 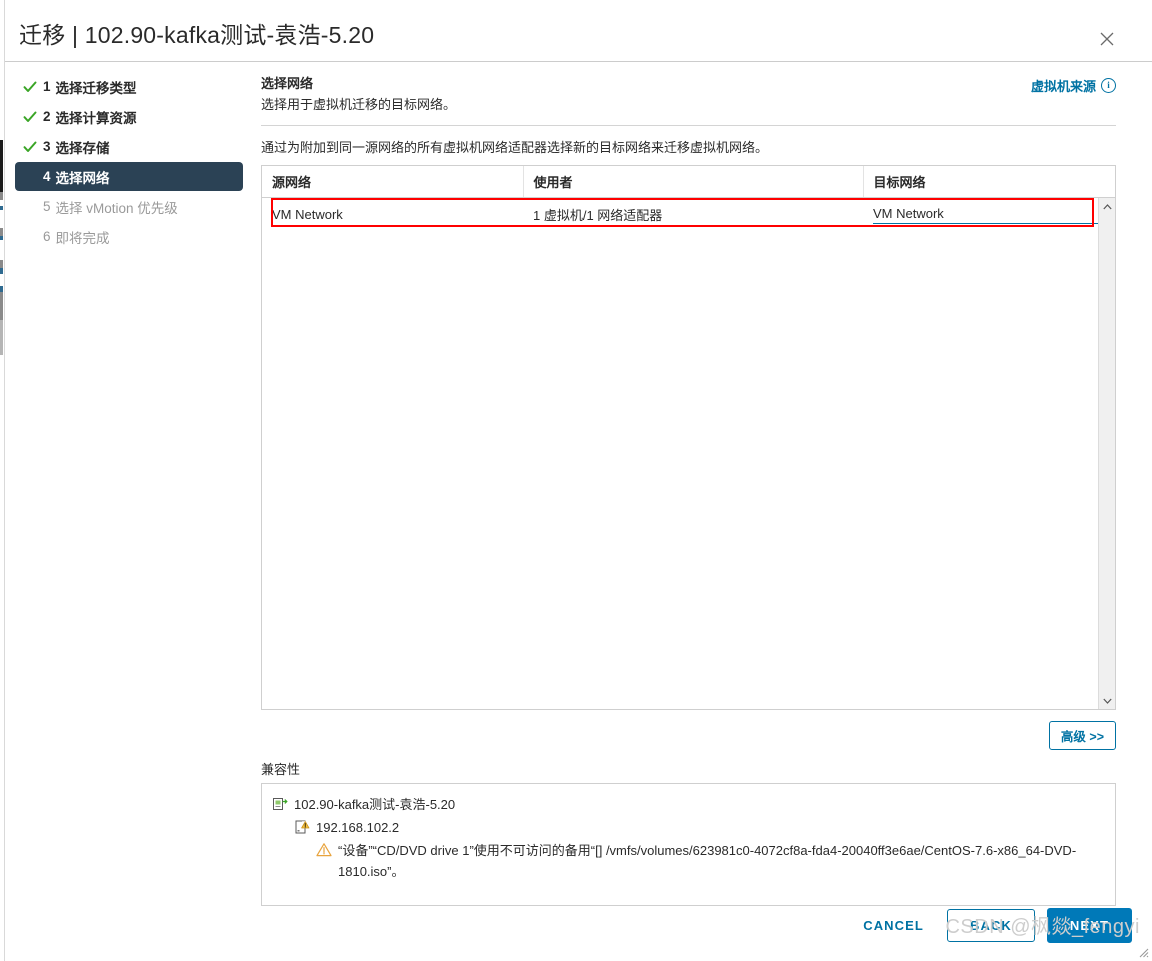 I want to click on wizard-step-1: 1 选择迁移类型, so click(x=129, y=86).